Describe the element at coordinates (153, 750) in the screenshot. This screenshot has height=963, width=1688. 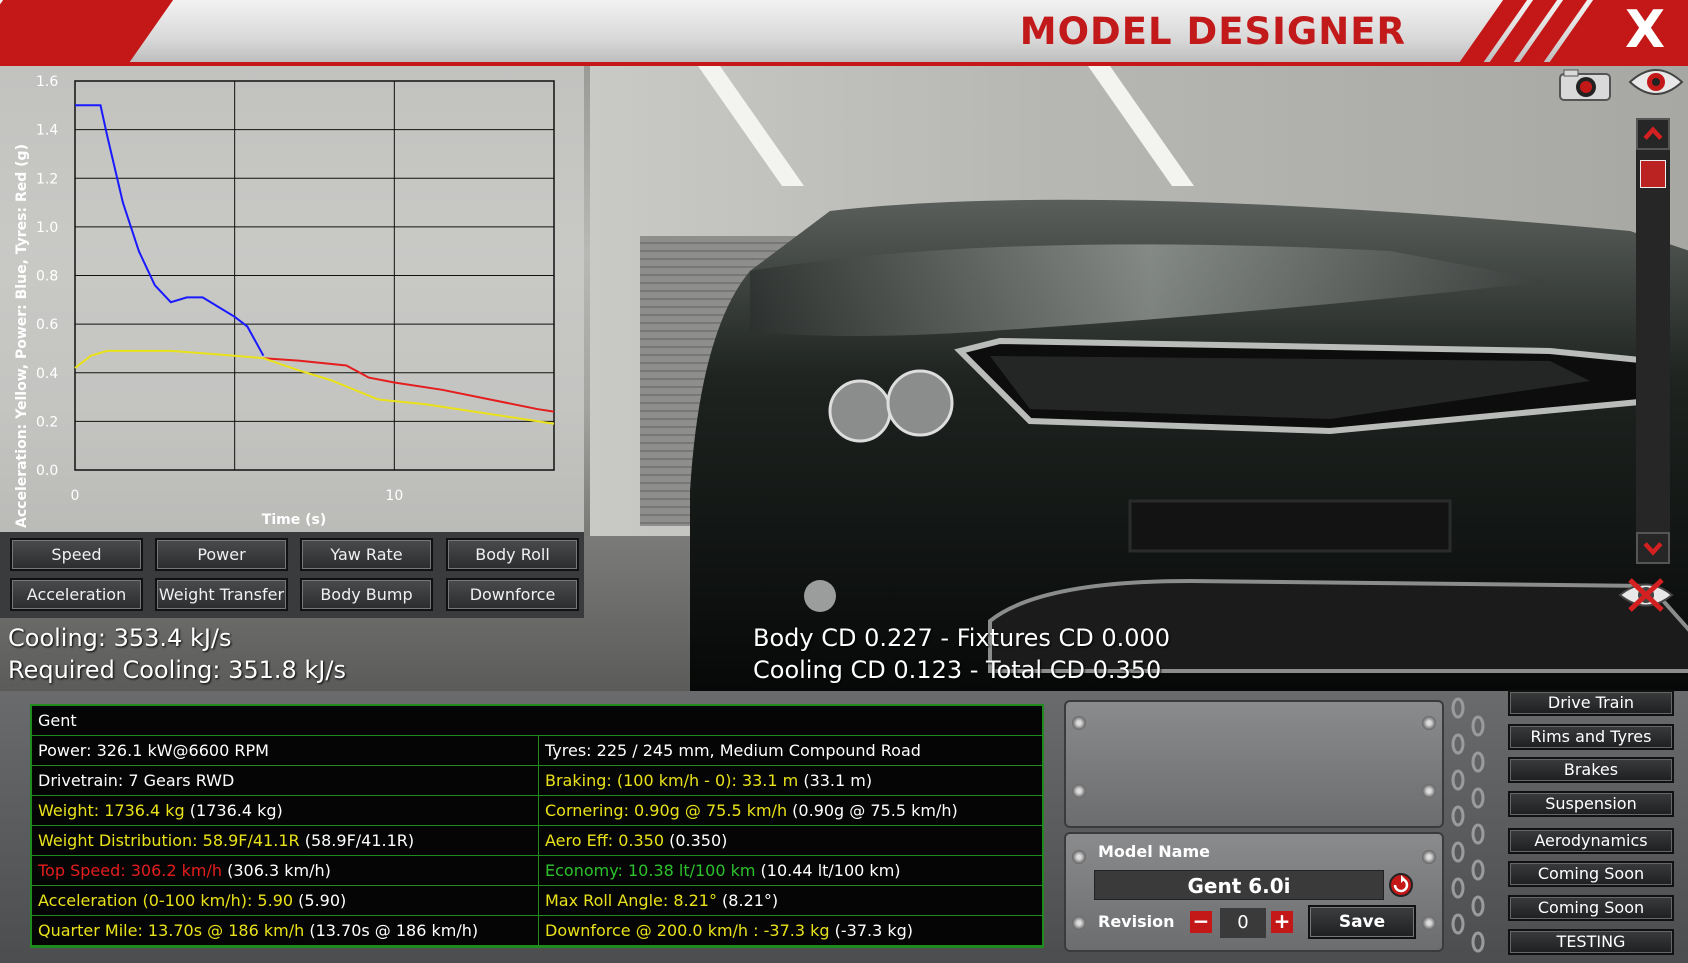
I see `stat-value: Power: 326.1 kW@6600 RPM` at that location.